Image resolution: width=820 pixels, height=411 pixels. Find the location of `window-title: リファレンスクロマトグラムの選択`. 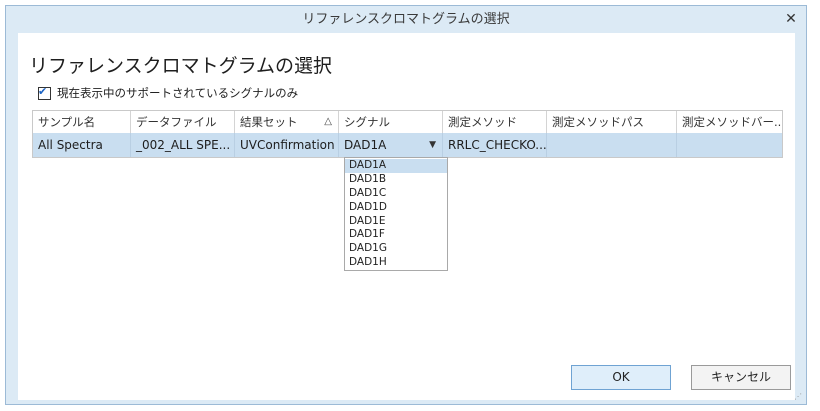

window-title: リファレンスクロマトグラムの選択 is located at coordinates (406, 19).